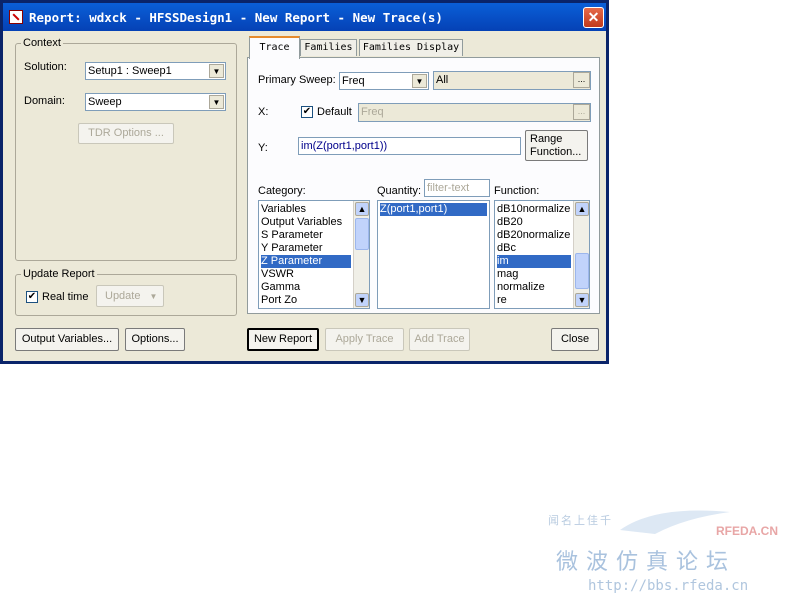 Image resolution: width=800 pixels, height=600 pixels. I want to click on apply-trace-button: Apply Trace, so click(364, 339).